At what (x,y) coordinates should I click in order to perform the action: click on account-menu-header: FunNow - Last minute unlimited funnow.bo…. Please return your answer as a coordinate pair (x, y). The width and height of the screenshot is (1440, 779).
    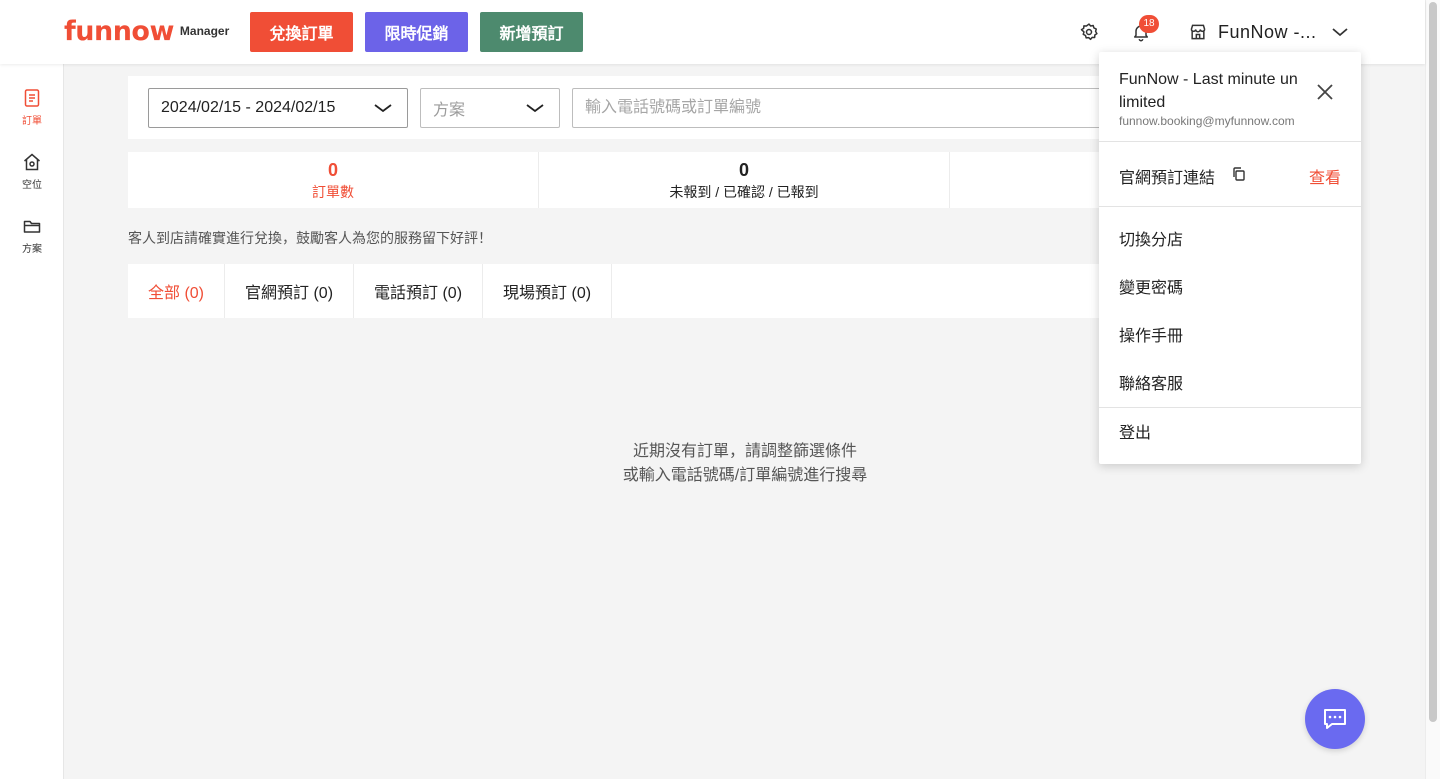
    Looking at the image, I should click on (1230, 97).